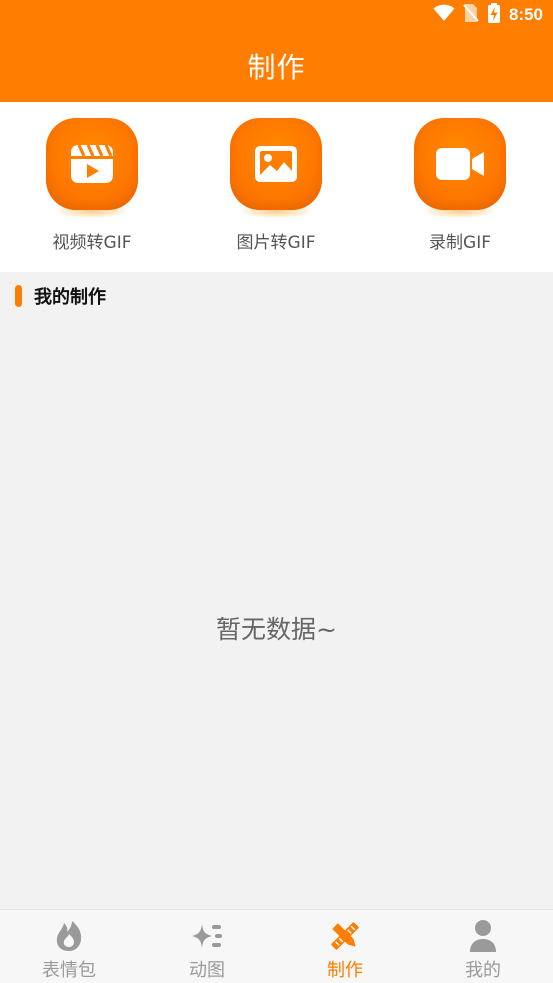 This screenshot has height=983, width=553. I want to click on empty-state-text: 暂无数据~, so click(276, 629).